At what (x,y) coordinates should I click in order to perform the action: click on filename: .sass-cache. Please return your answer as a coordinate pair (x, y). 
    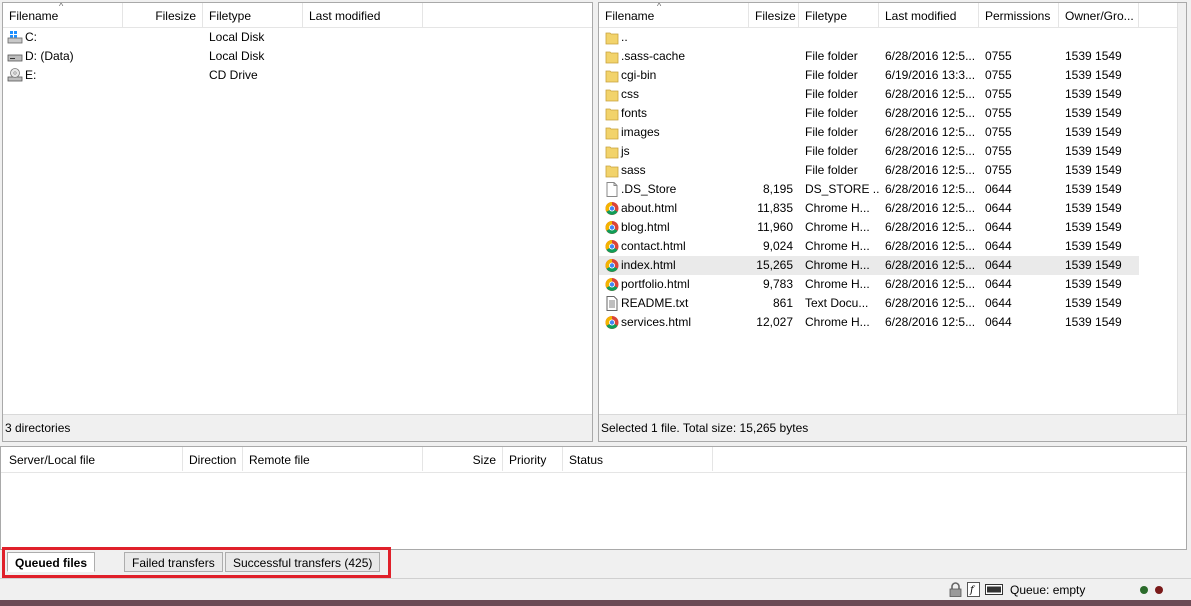
    Looking at the image, I should click on (653, 56).